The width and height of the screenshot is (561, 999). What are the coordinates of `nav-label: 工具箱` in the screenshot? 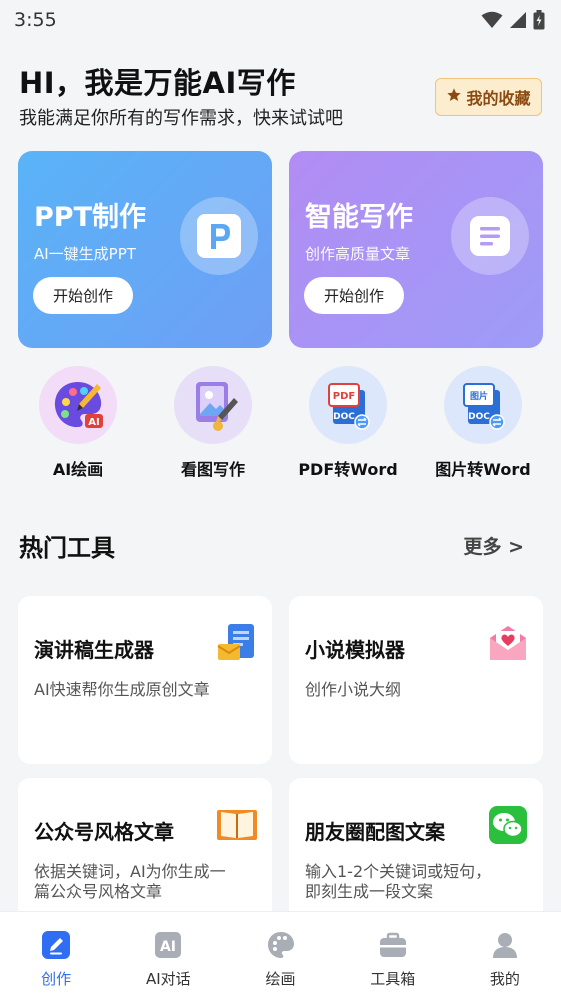 It's located at (393, 979).